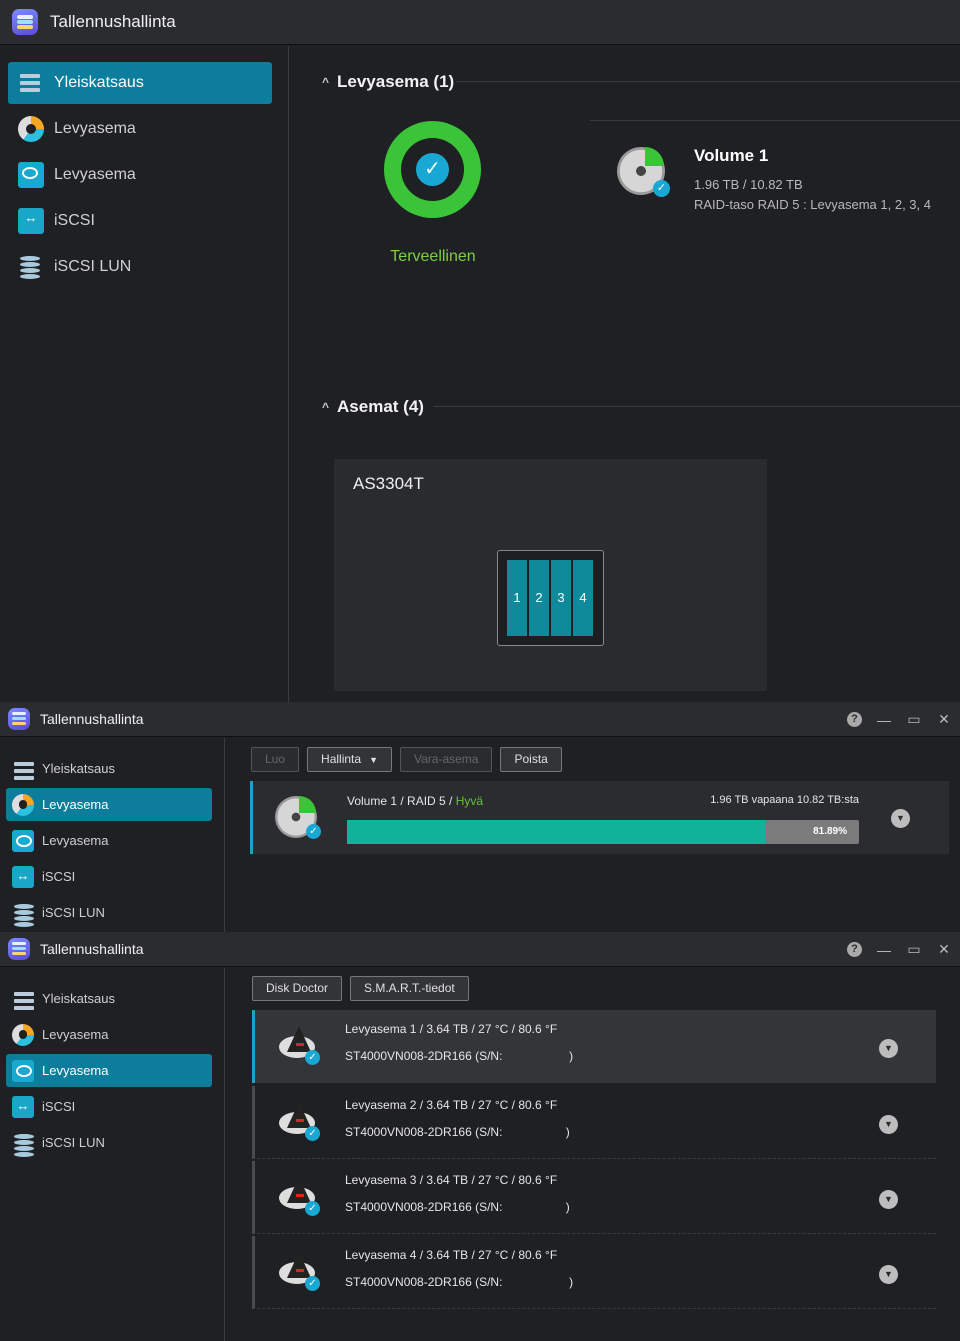  What do you see at coordinates (349, 759) in the screenshot?
I see `manage-button: Hallinta ▼` at bounding box center [349, 759].